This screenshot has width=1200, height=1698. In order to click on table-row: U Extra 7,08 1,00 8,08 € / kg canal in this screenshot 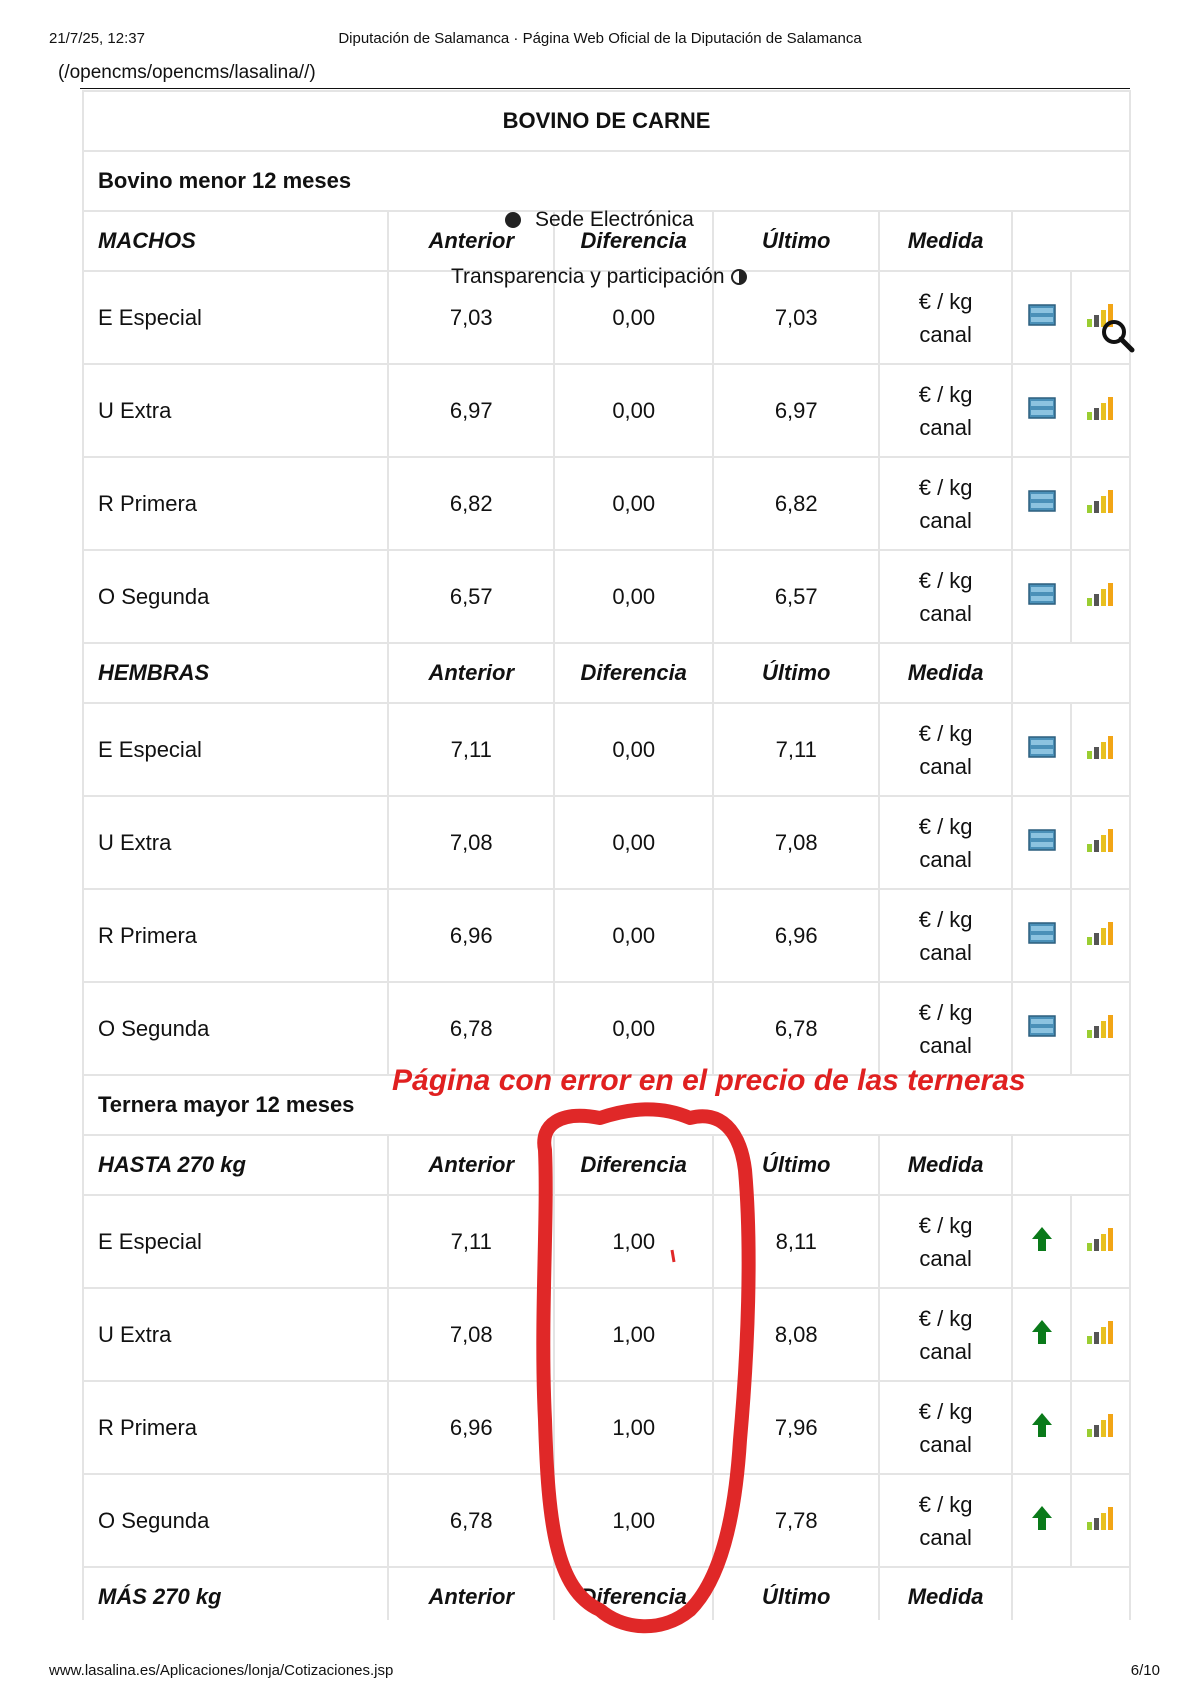, I will do `click(606, 1334)`.